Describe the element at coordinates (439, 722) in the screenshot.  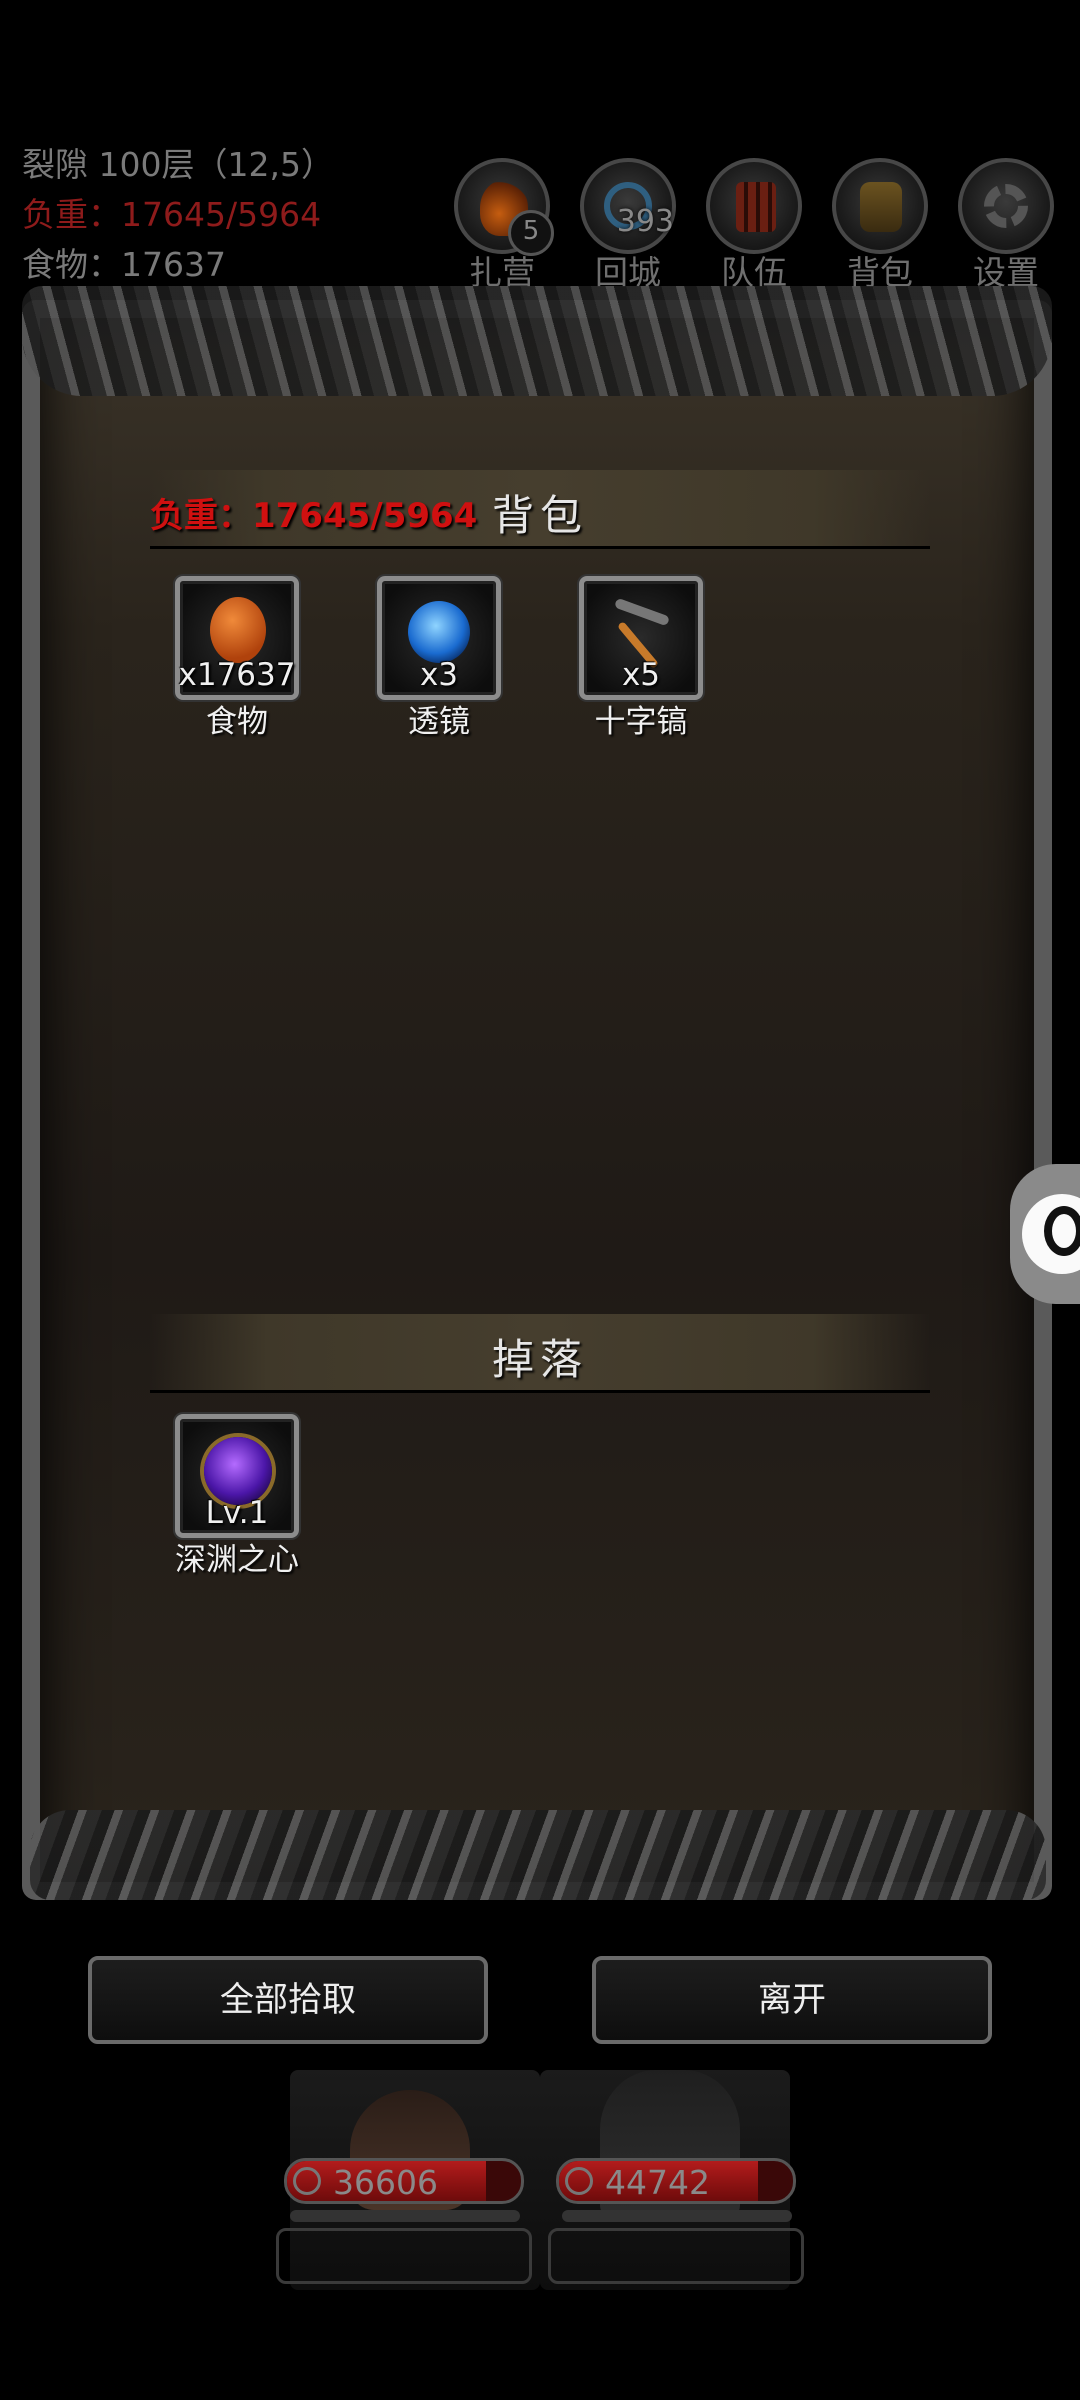
I see `item-name: 透镜` at that location.